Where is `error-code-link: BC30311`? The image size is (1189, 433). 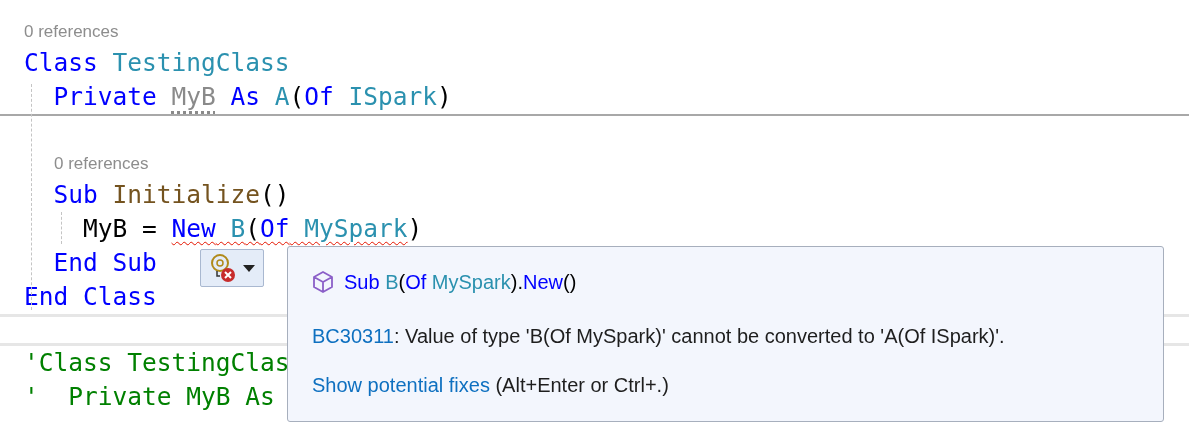 error-code-link: BC30311 is located at coordinates (353, 336).